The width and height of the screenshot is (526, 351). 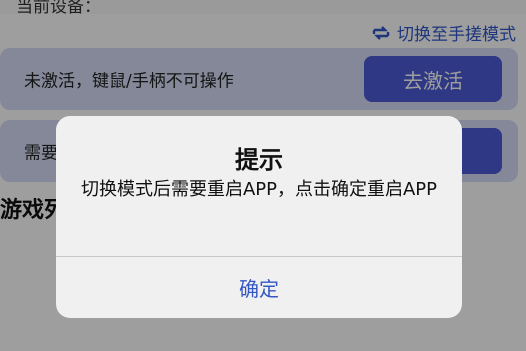 What do you see at coordinates (259, 287) in the screenshot?
I see `confirm-button: 确定` at bounding box center [259, 287].